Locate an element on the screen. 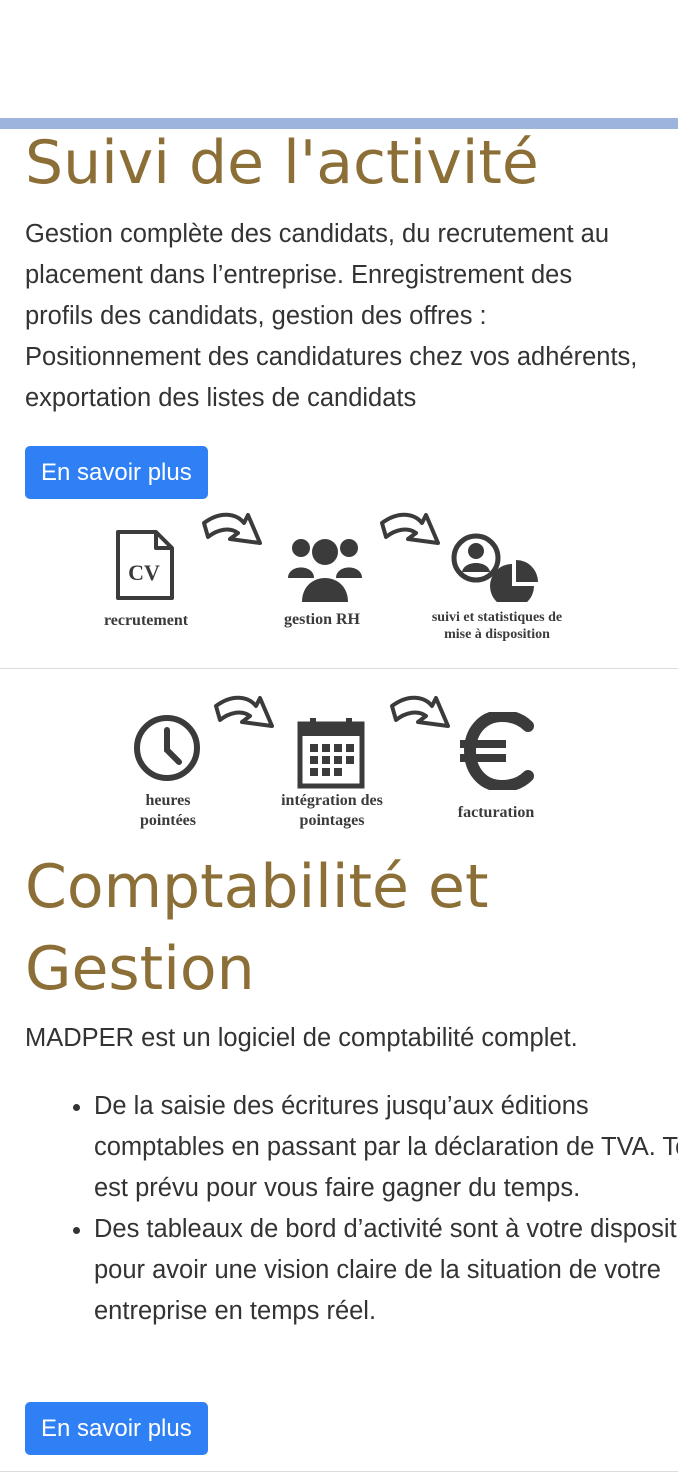 Image resolution: width=678 pixels, height=1480 pixels. section-title-line: Comptabilité et is located at coordinates (257, 887).